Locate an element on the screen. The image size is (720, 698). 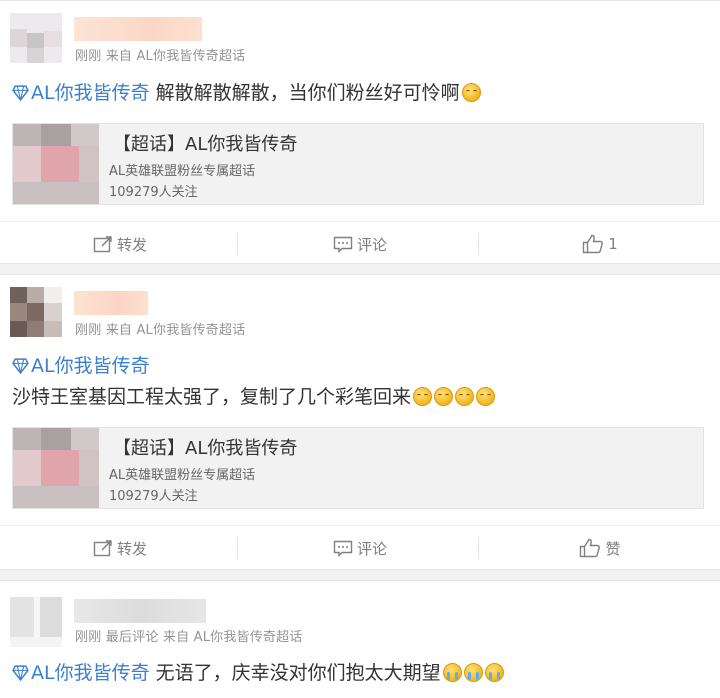
post-text: AL你我皆传奇 无语了，庆幸没对你们抱太大期望 is located at coordinates (258, 673).